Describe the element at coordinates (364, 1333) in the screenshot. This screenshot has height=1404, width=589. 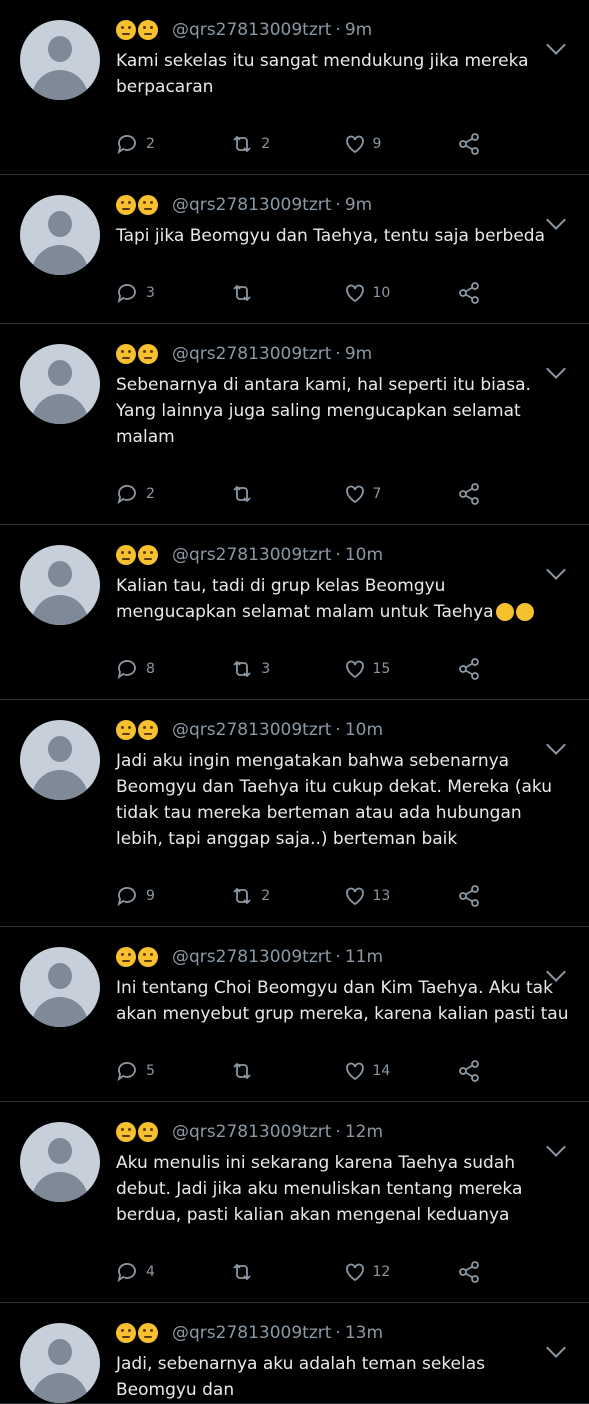
I see `timestamp: 13m` at that location.